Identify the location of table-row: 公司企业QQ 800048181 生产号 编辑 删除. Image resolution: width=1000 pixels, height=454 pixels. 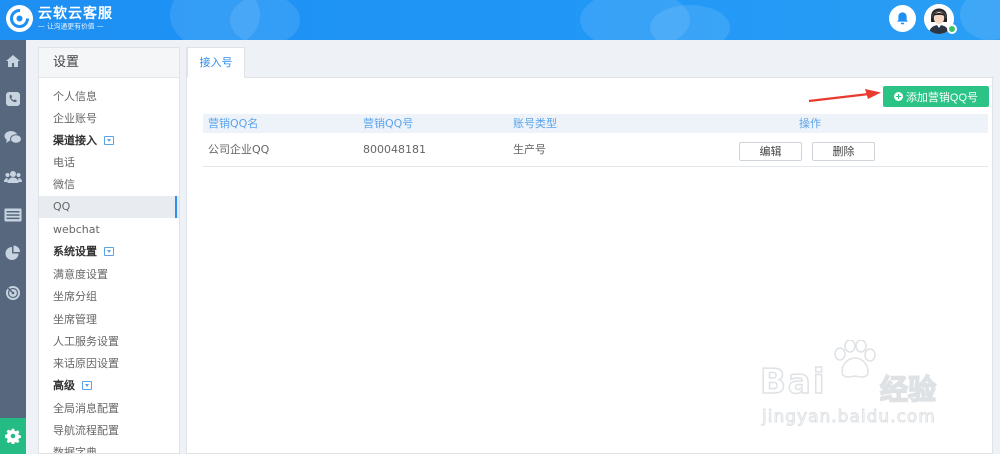
(595, 150).